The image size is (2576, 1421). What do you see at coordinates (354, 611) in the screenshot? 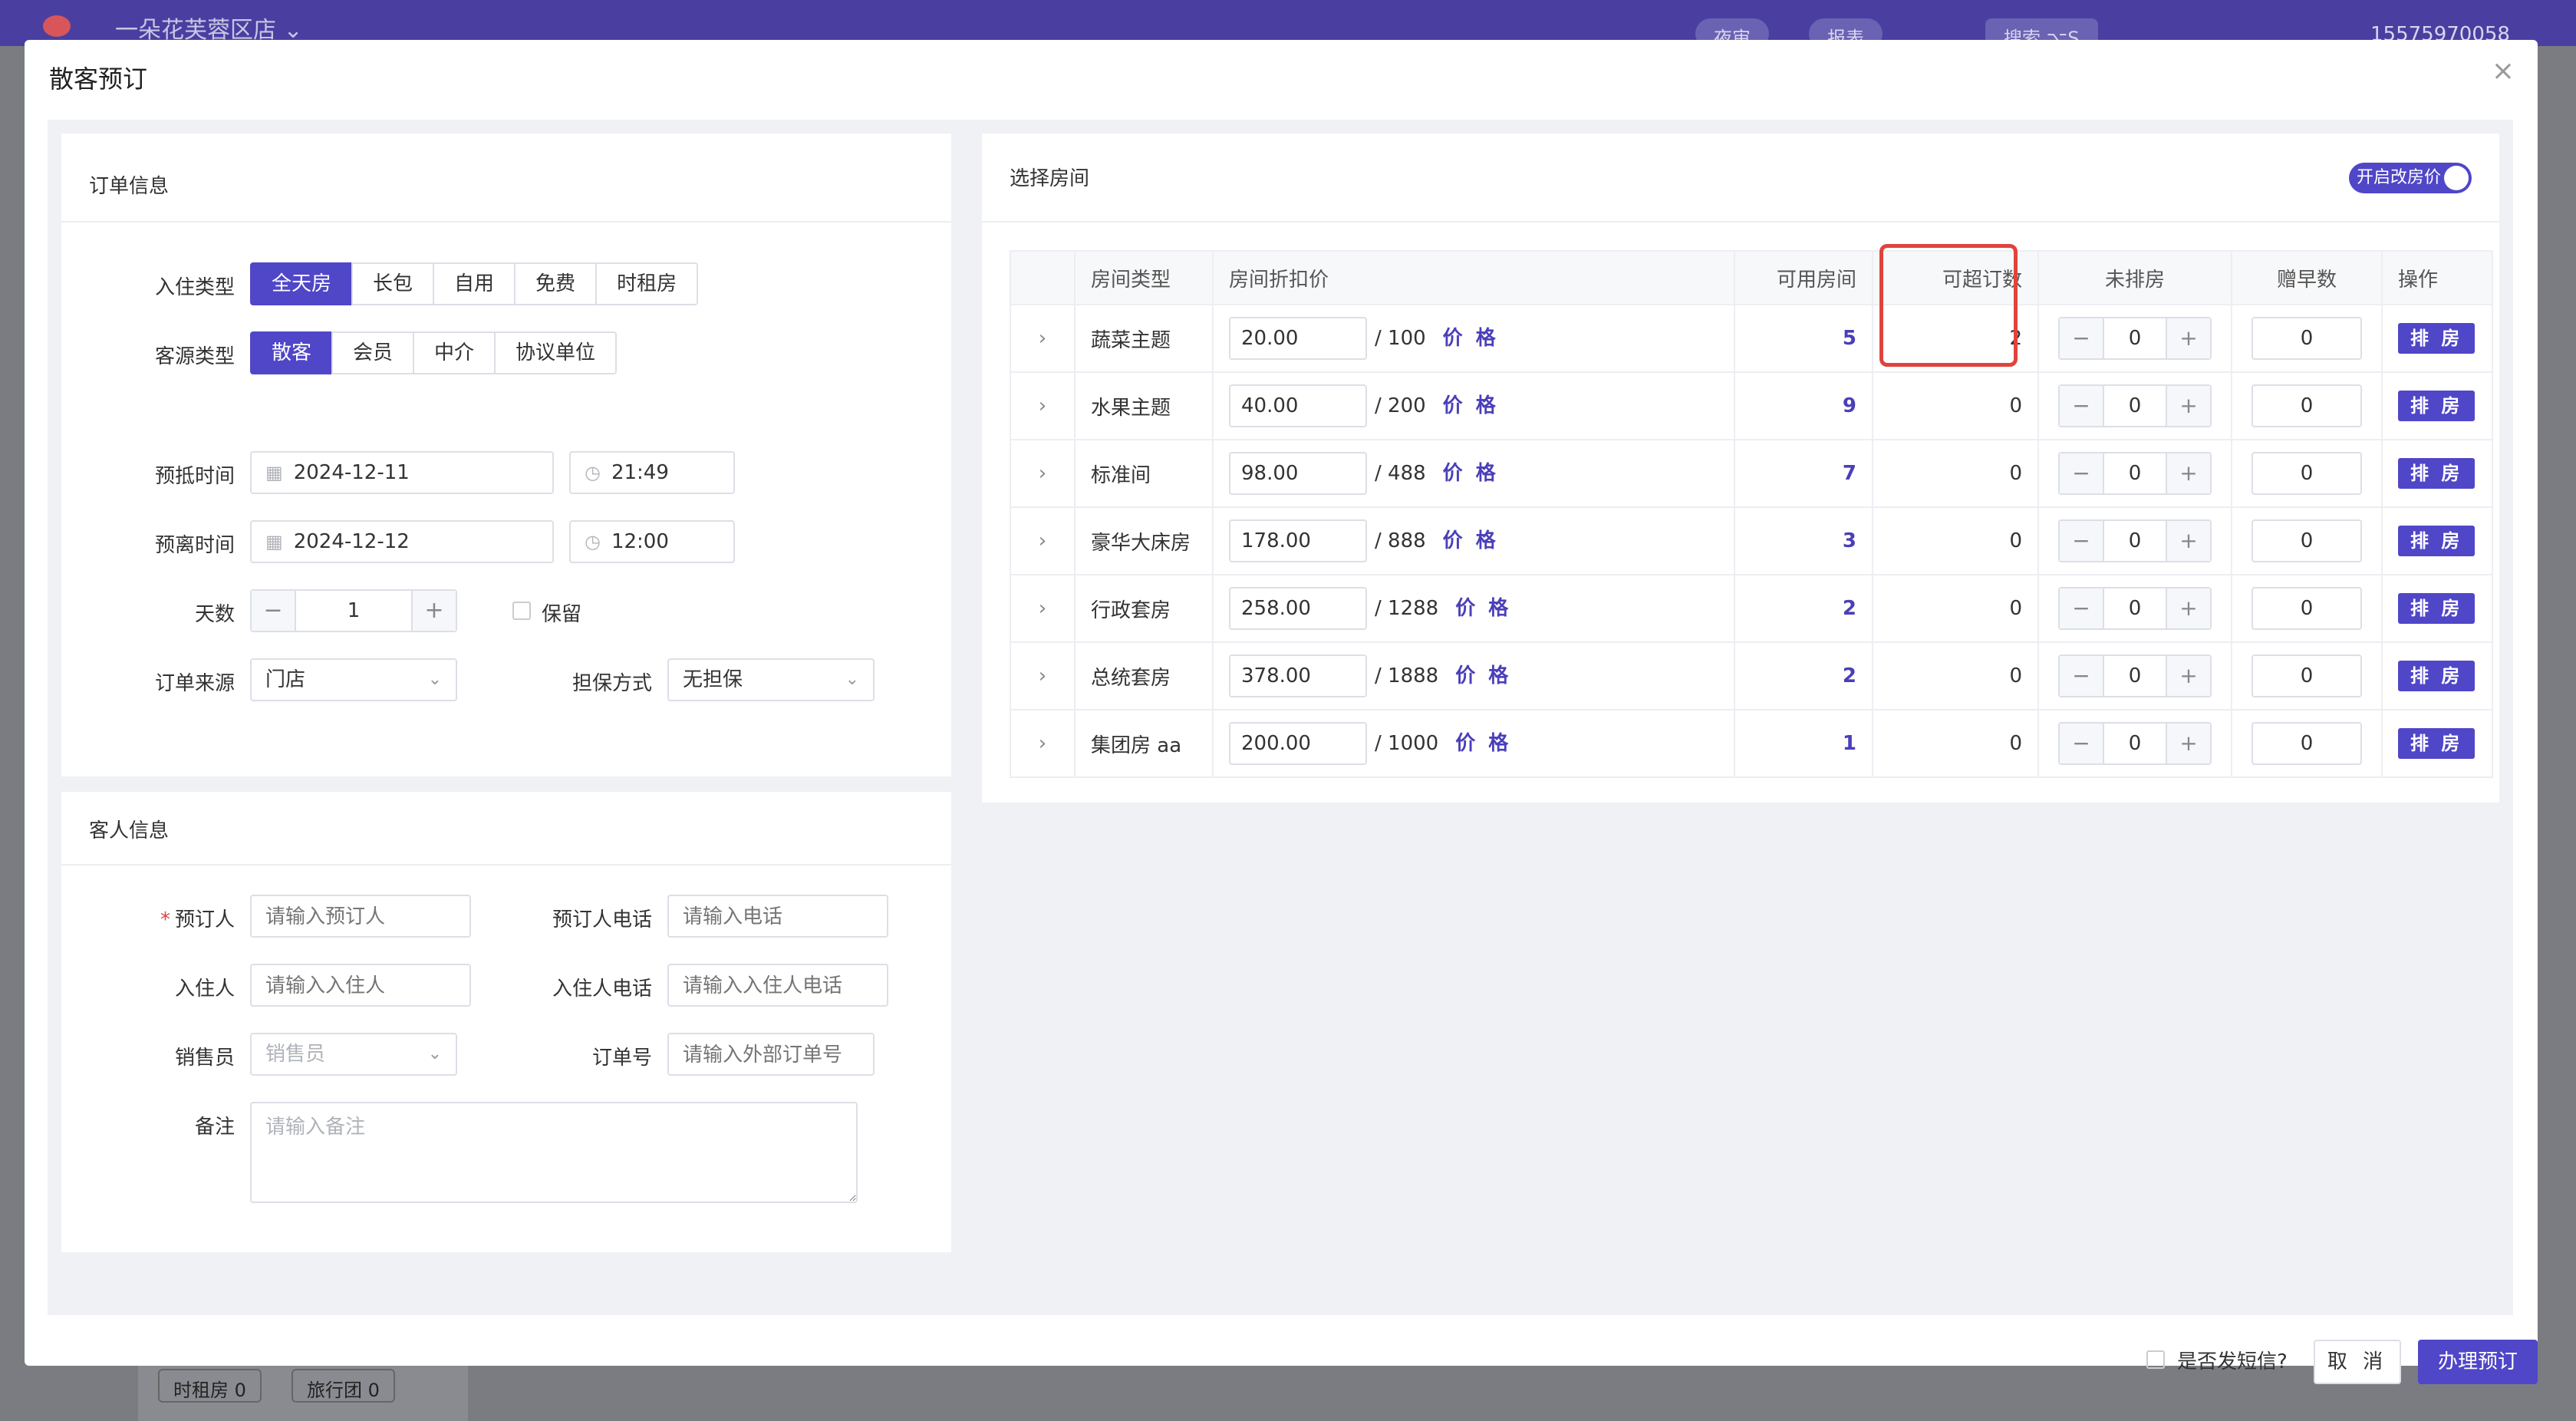
I see `days-value: 1` at bounding box center [354, 611].